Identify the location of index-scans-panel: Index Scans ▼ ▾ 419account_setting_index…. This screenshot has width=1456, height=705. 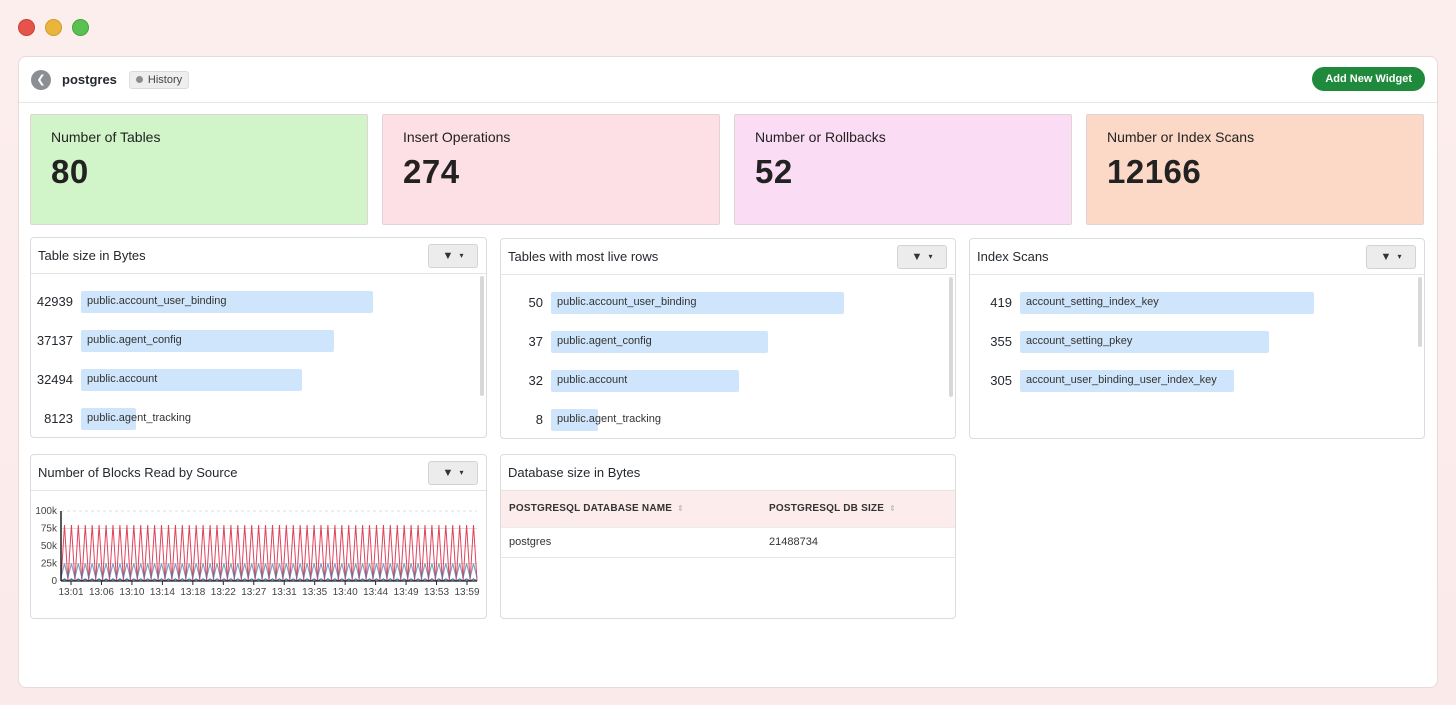
(1197, 338).